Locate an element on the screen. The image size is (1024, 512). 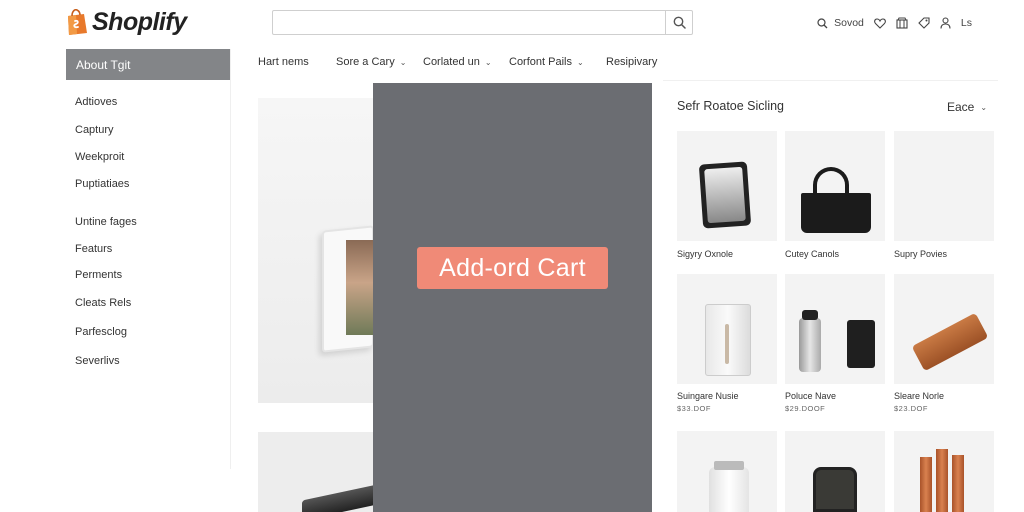
bag-image is located at coordinates (836, 213).